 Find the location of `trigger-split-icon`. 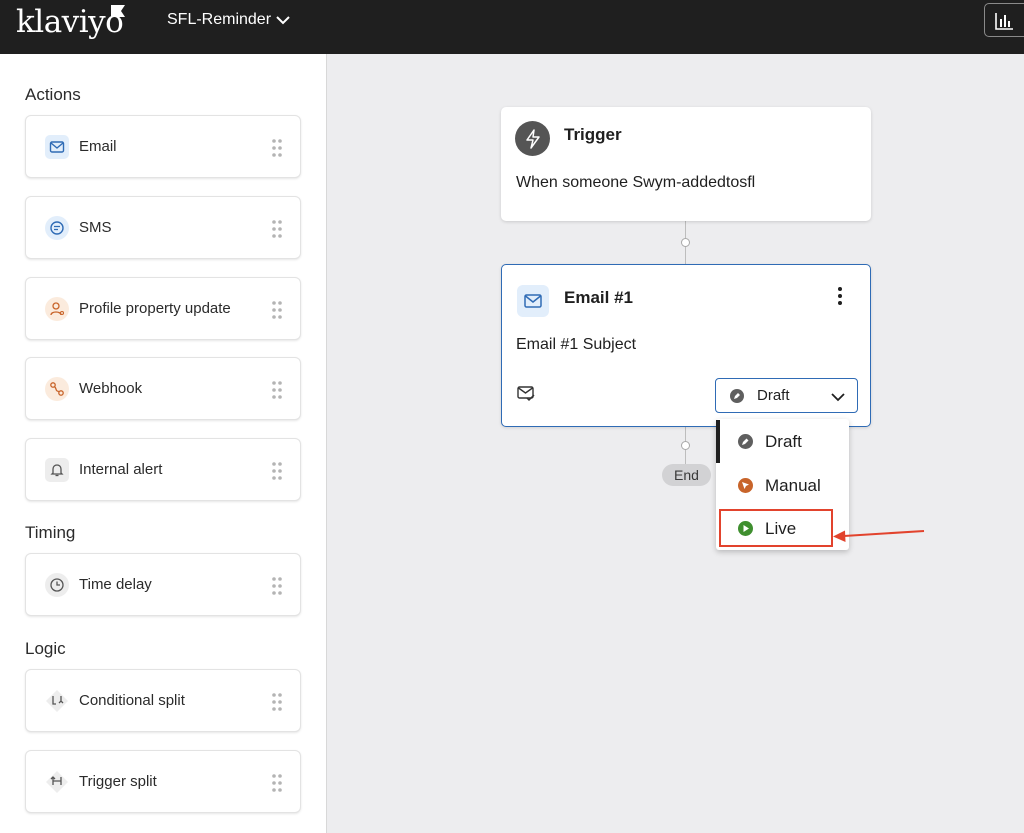

trigger-split-icon is located at coordinates (57, 782).